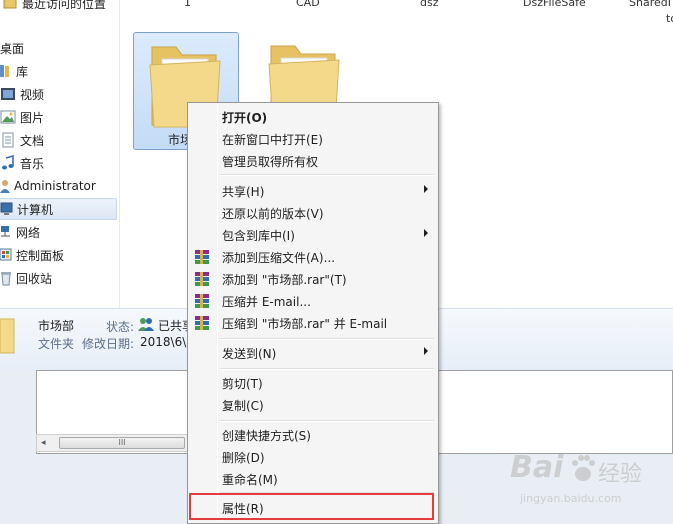 The width and height of the screenshot is (673, 524). What do you see at coordinates (537, 467) in the screenshot?
I see `watermark-brand: Bai` at bounding box center [537, 467].